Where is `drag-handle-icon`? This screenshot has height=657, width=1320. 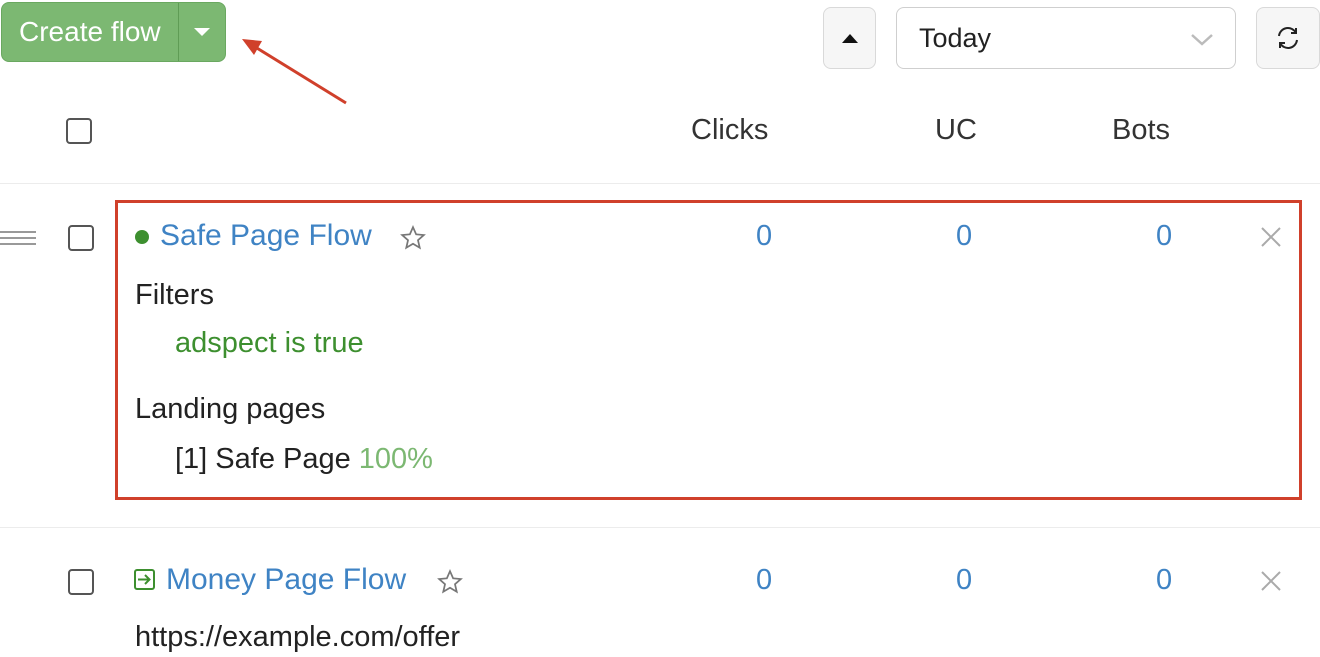 drag-handle-icon is located at coordinates (18, 240).